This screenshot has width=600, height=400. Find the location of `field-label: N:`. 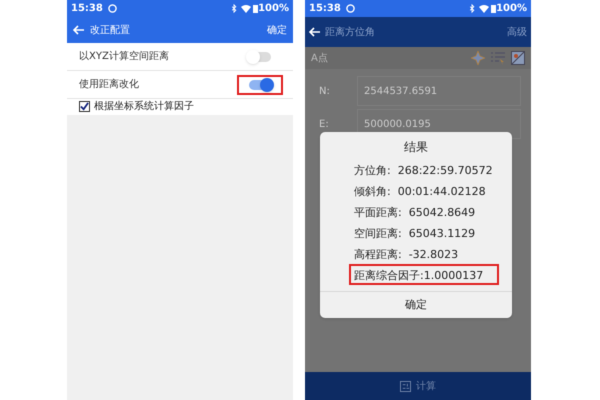

field-label: N: is located at coordinates (325, 91).